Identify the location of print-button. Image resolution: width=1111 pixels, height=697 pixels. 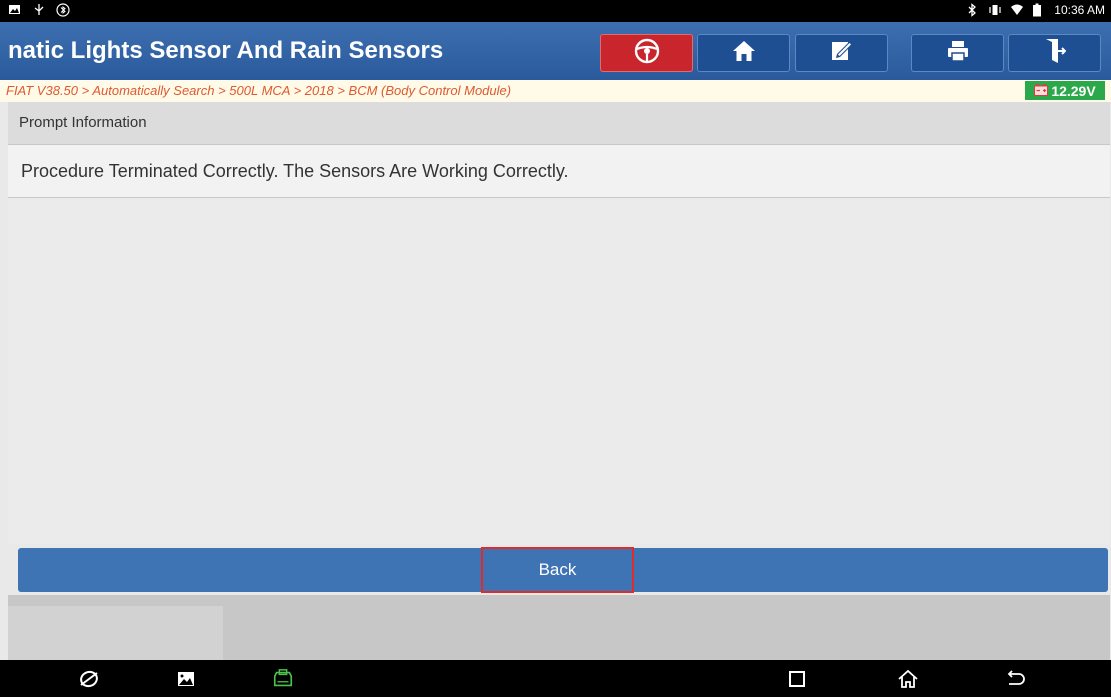
(957, 53).